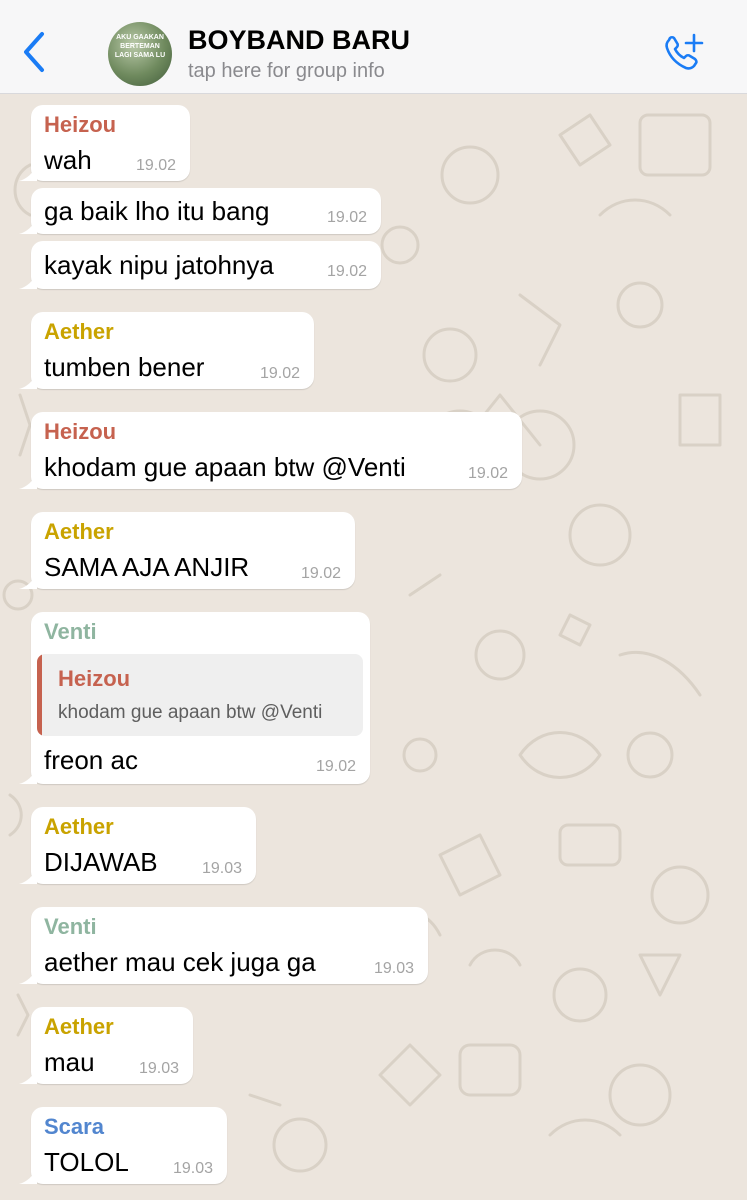 The width and height of the screenshot is (747, 1200). I want to click on chevron-left-icon, so click(34, 52).